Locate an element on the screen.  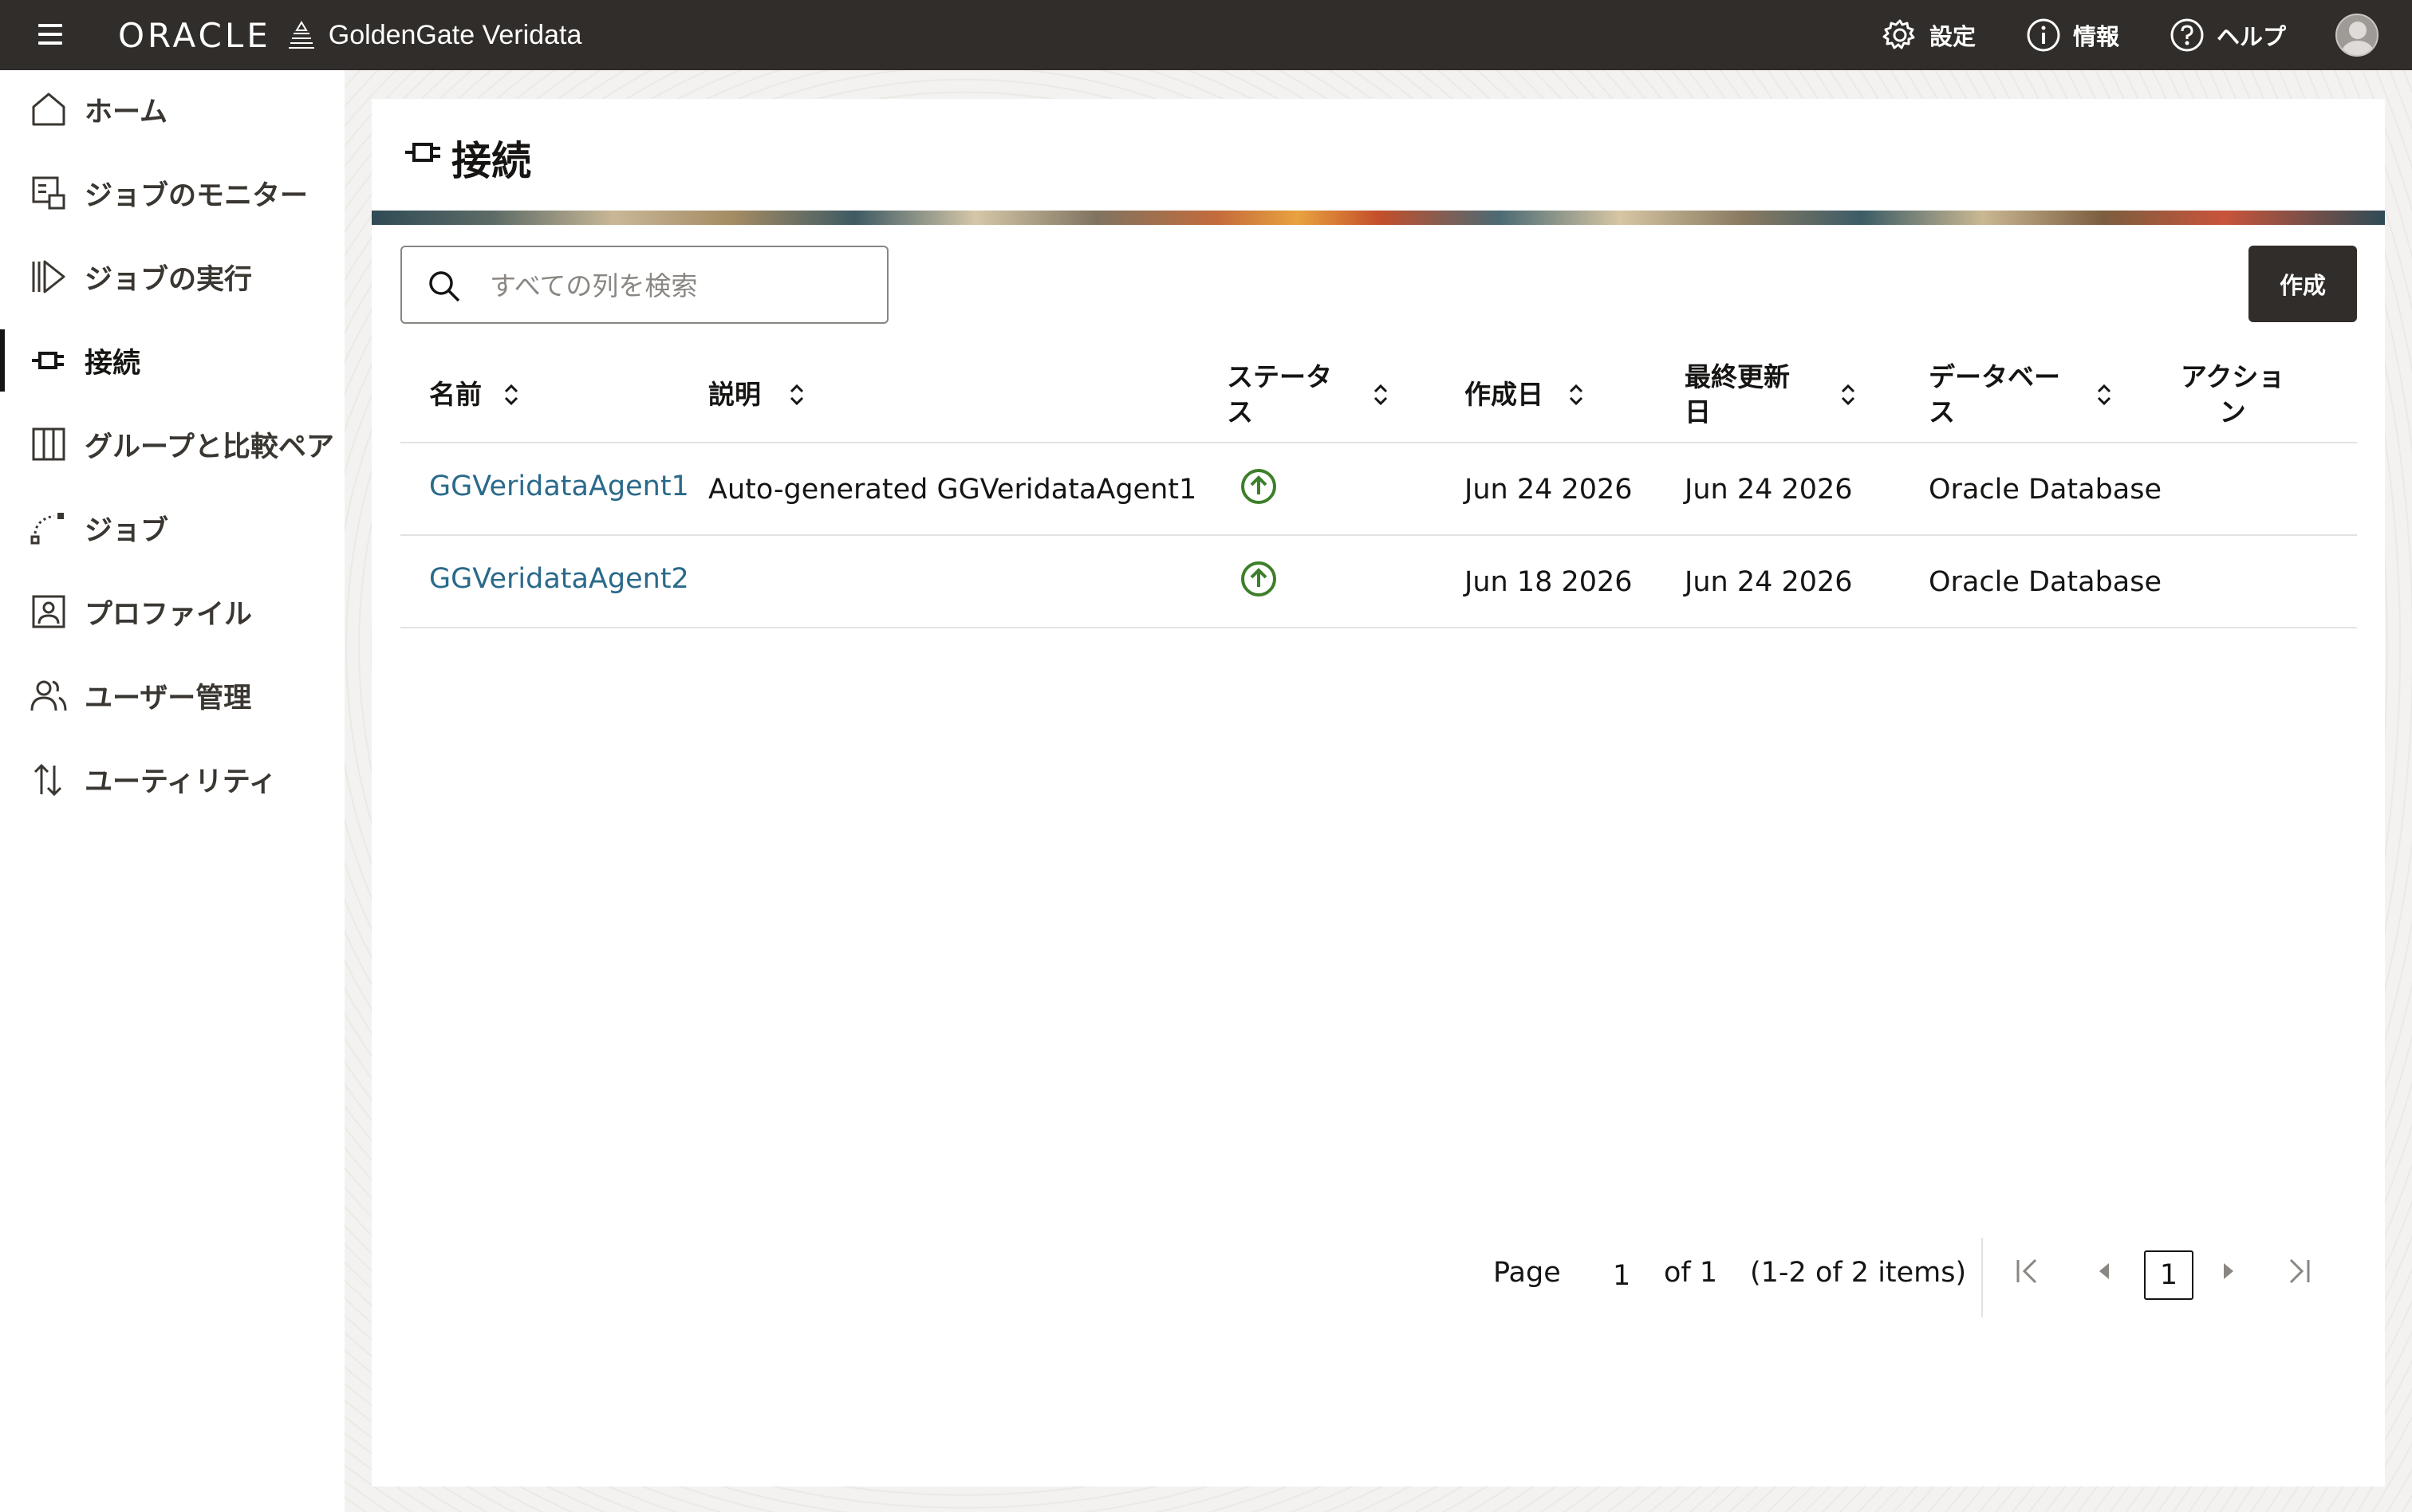
created-cell: Jun 24 2026 is located at coordinates (1549, 490).